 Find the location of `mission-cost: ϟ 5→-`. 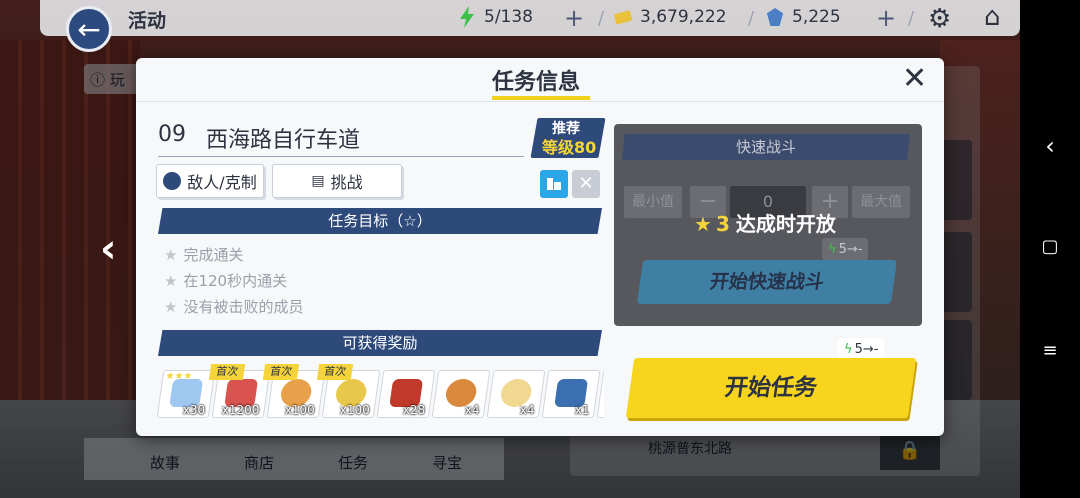

mission-cost: ϟ 5→- is located at coordinates (861, 349).